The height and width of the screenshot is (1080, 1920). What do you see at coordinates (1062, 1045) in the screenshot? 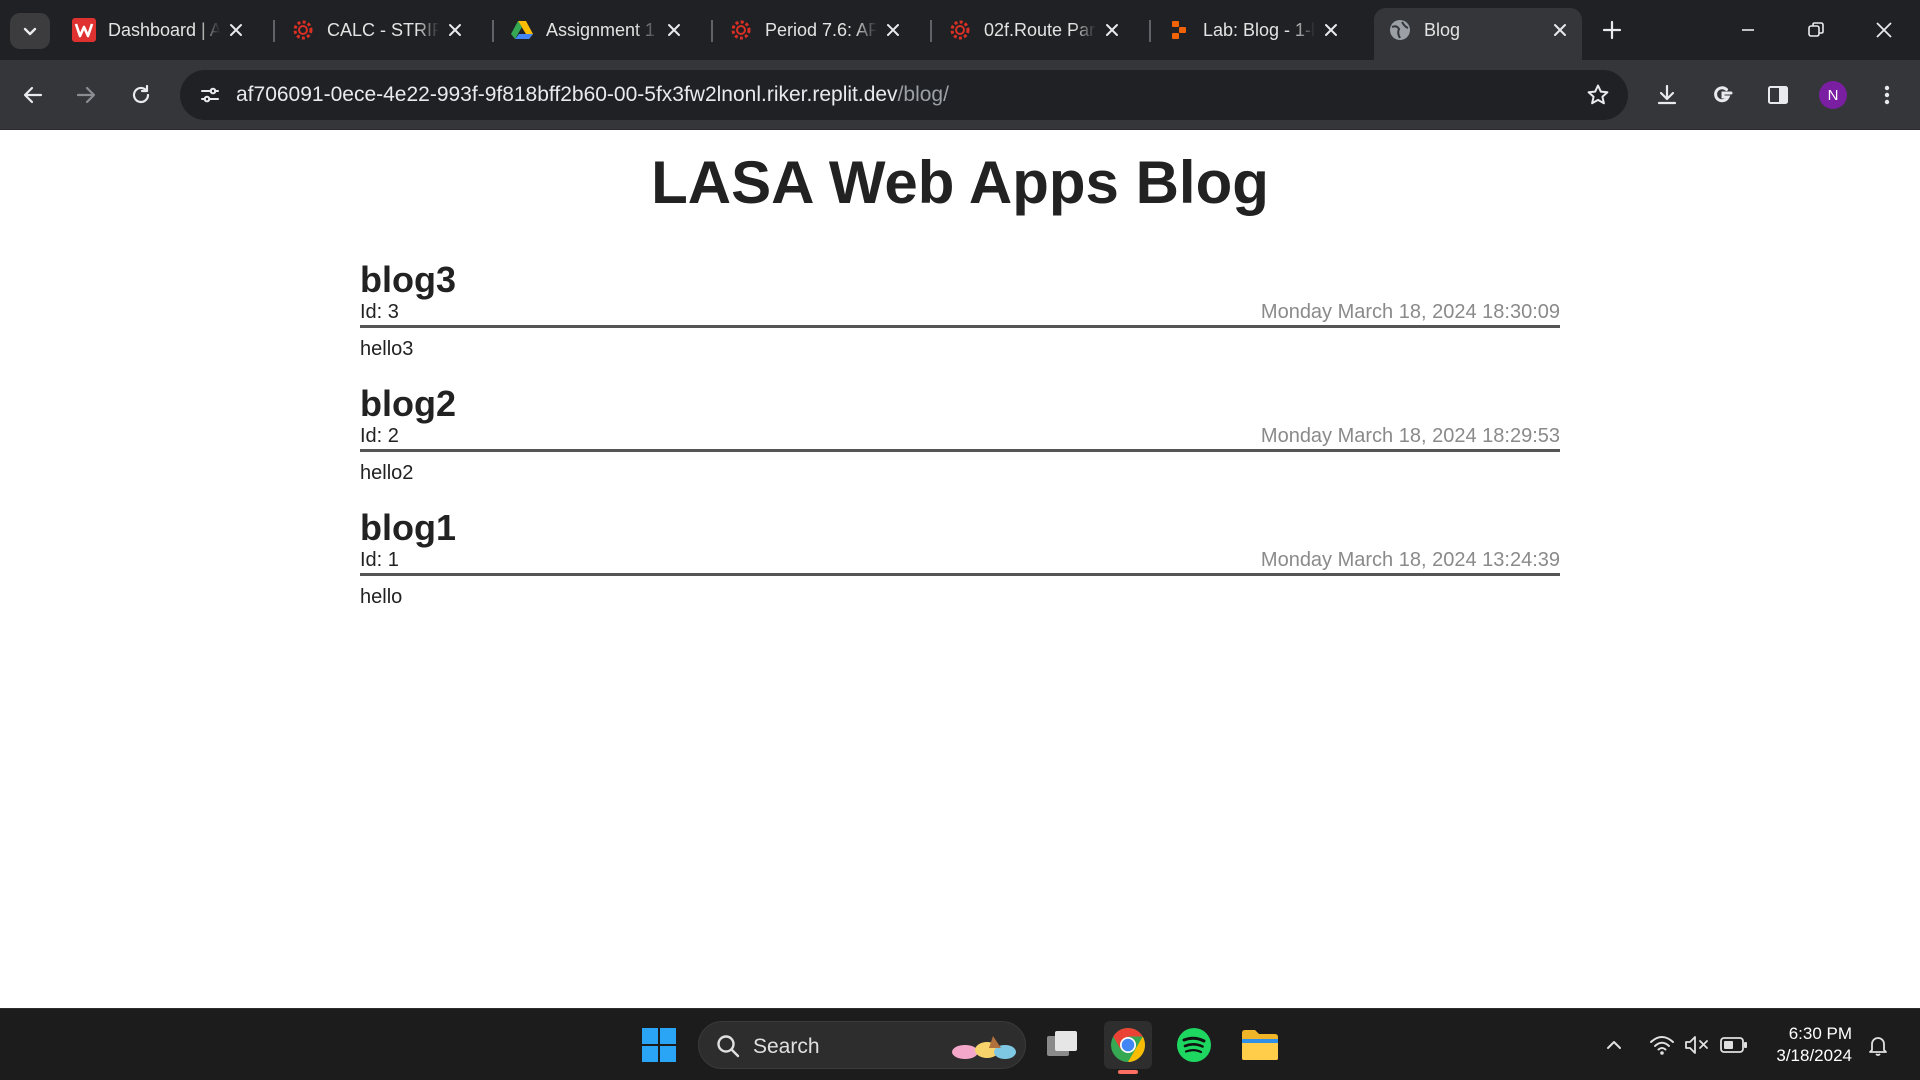
I see `task-view-button` at bounding box center [1062, 1045].